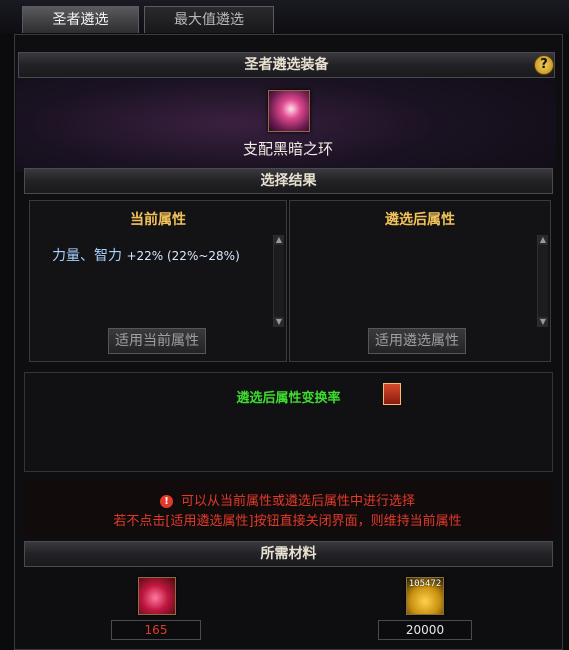 The image size is (569, 650). Describe the element at coordinates (183, 256) in the screenshot. I see `current-attribute-value: +22% (22%~28%)` at that location.